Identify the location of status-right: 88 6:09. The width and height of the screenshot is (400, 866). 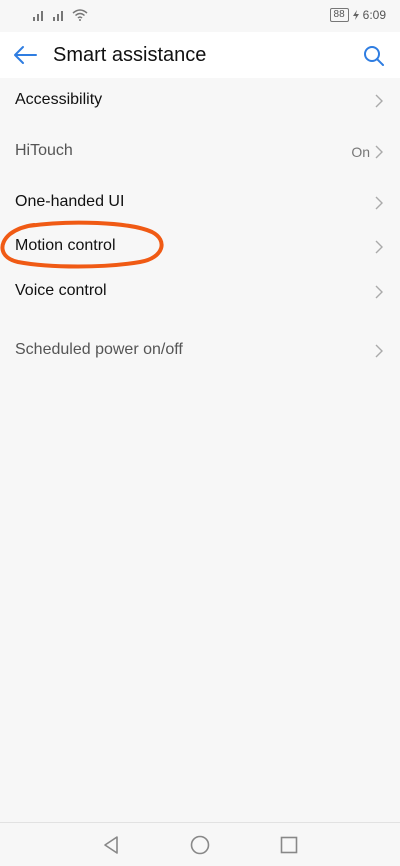
(357, 15).